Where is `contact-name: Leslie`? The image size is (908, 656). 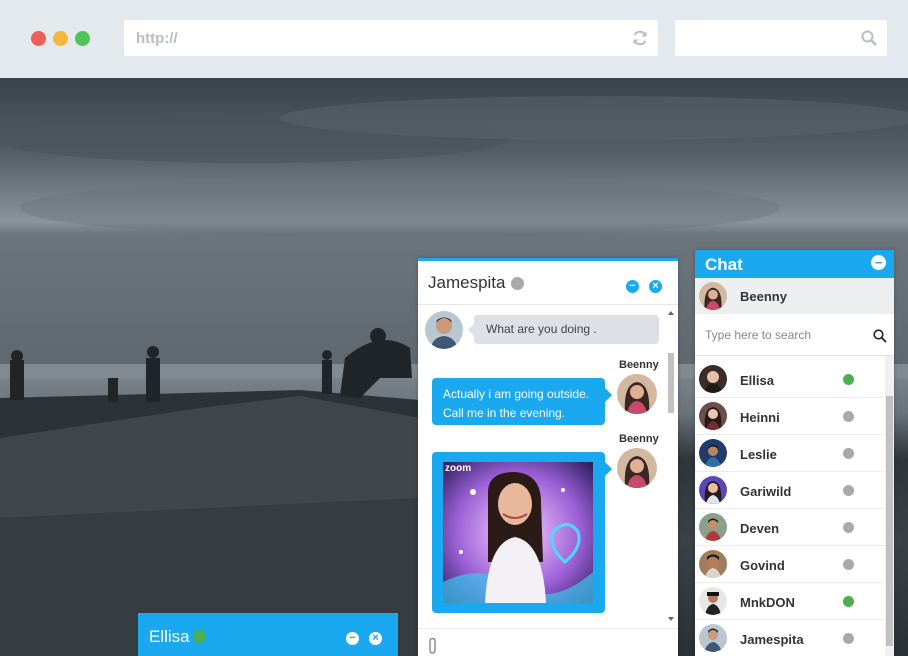 contact-name: Leslie is located at coordinates (758, 454).